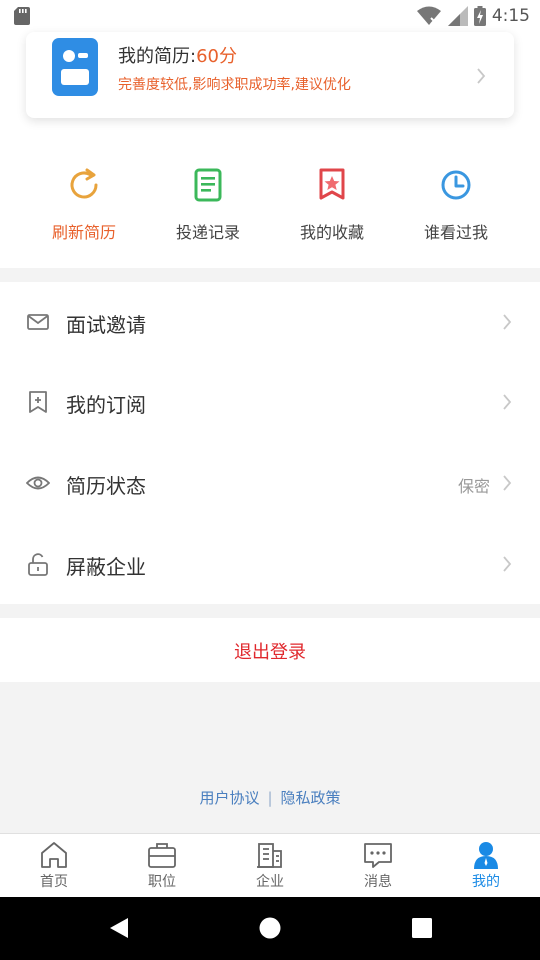  I want to click on mail-icon, so click(38, 322).